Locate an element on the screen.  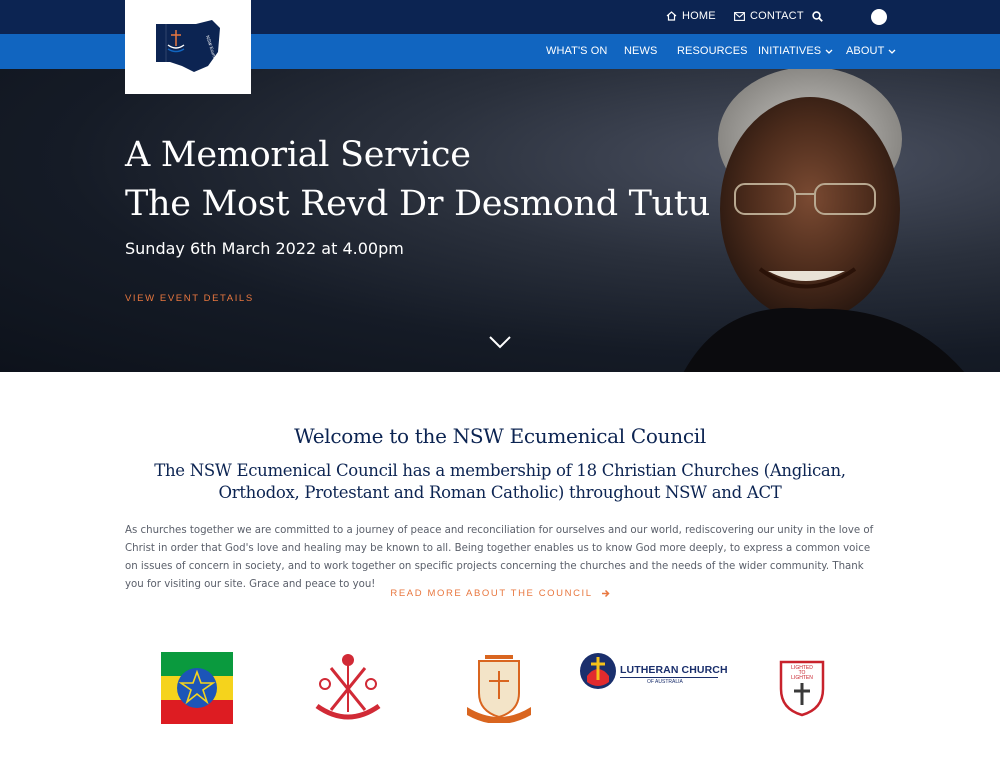
contact-link-label: CONTACT is located at coordinates (777, 16).